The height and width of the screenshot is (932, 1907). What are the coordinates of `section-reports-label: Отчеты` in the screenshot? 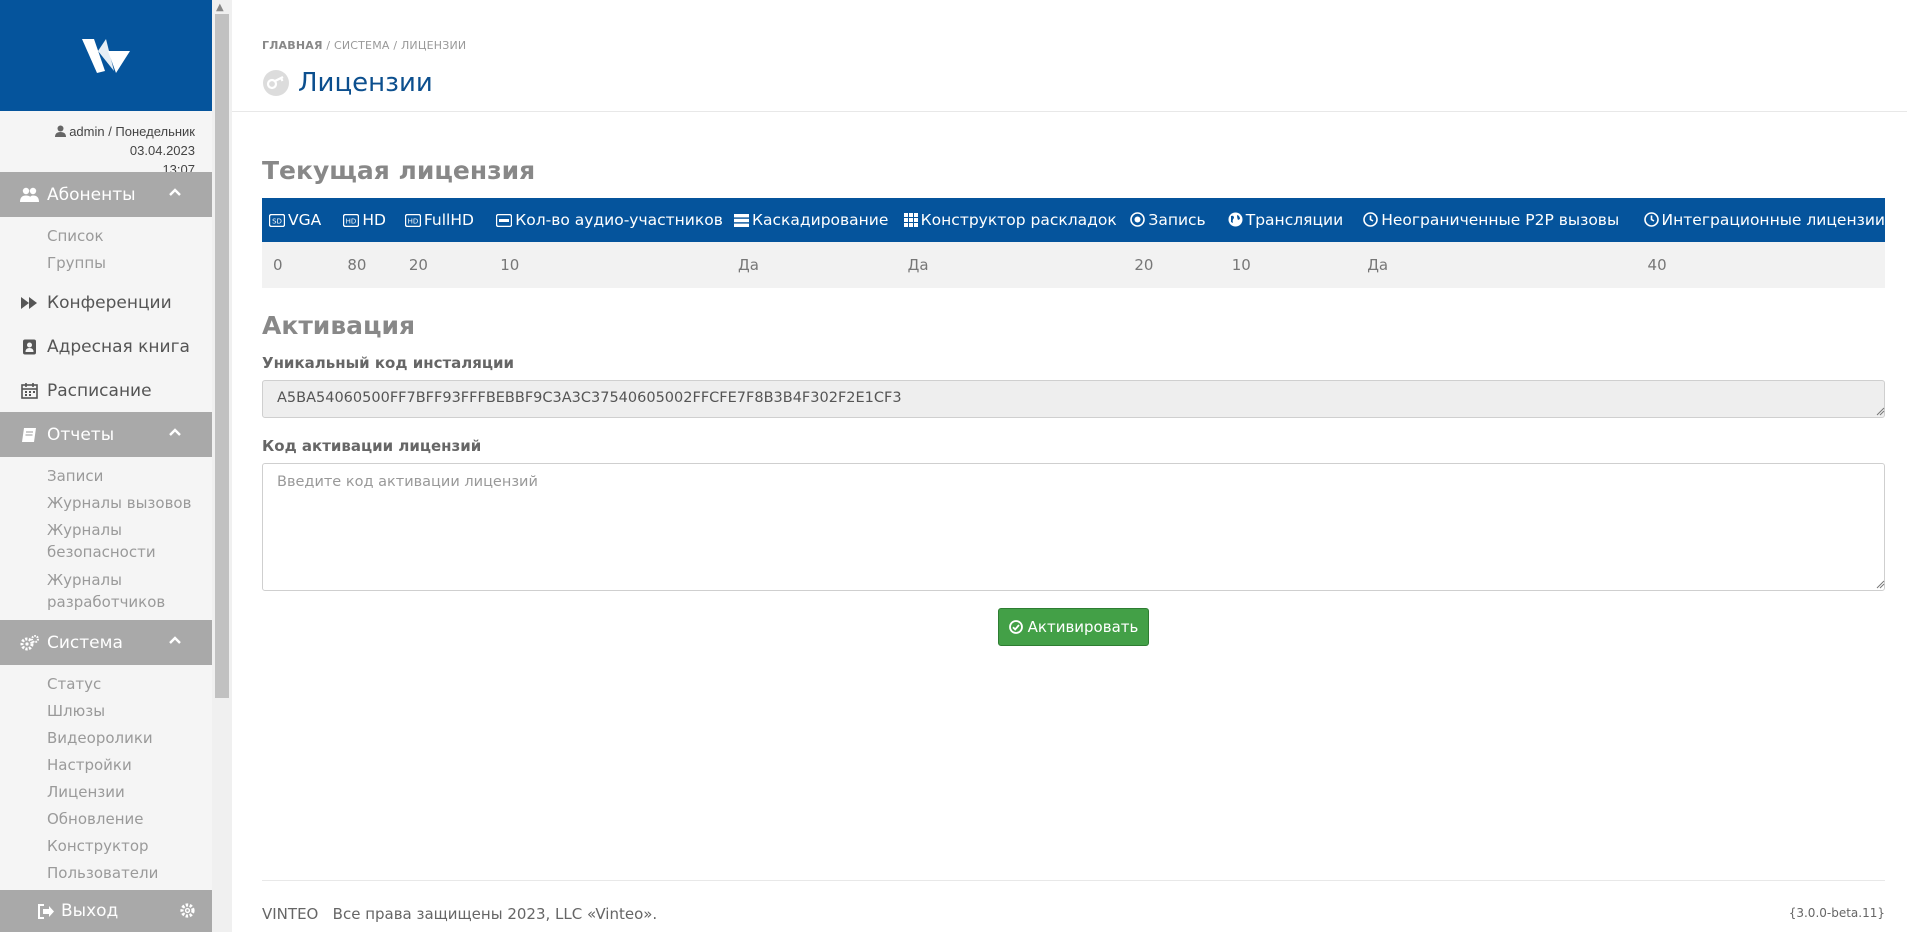 It's located at (81, 434).